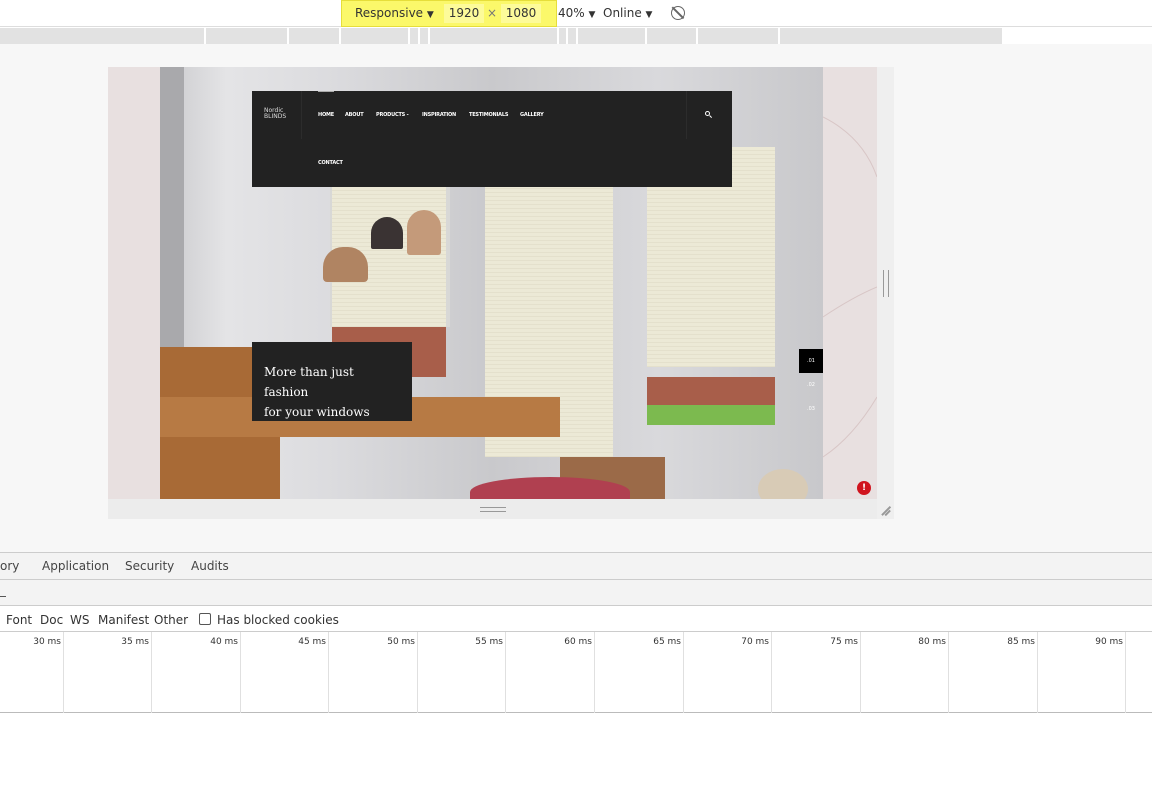 This screenshot has width=1152, height=795. Describe the element at coordinates (886, 283) in the screenshot. I see `resize-handle-right` at that location.